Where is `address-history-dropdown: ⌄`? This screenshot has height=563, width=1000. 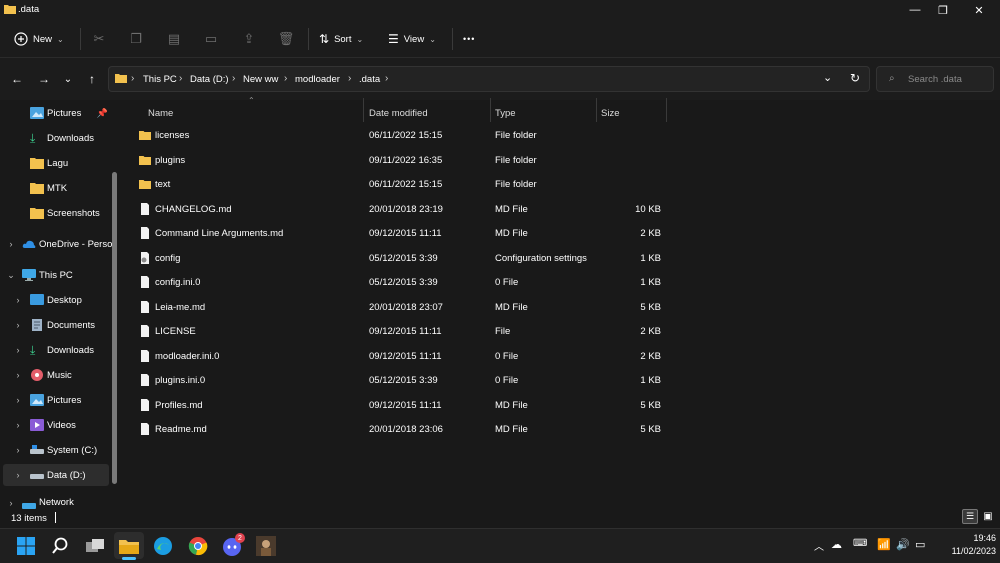 address-history-dropdown: ⌄ is located at coordinates (827, 77).